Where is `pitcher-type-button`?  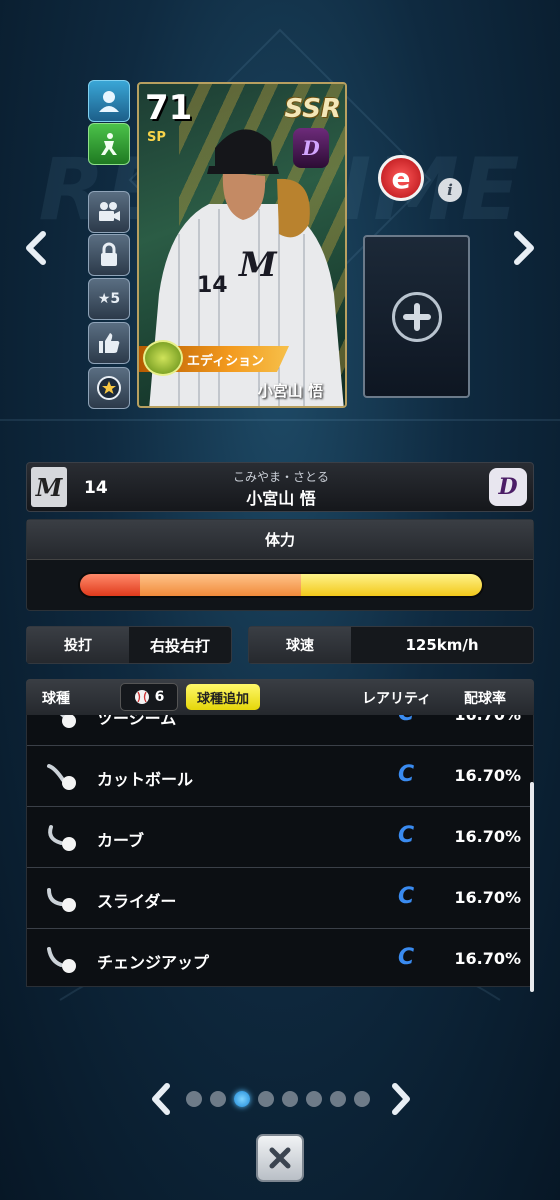
pitcher-type-button is located at coordinates (109, 144).